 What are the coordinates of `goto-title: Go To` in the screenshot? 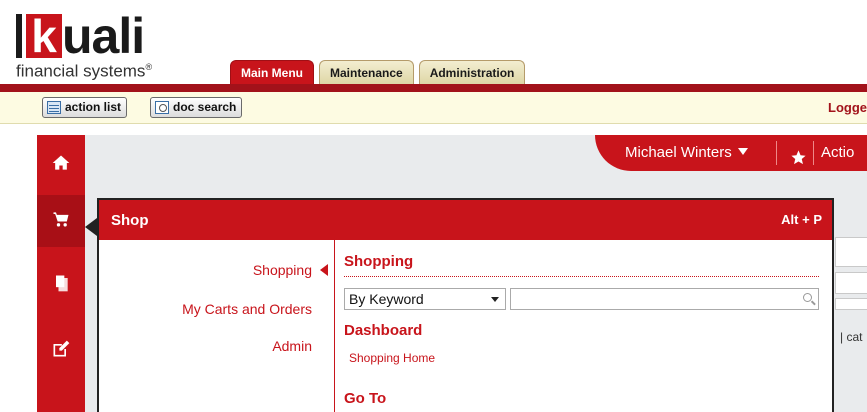 It's located at (365, 398).